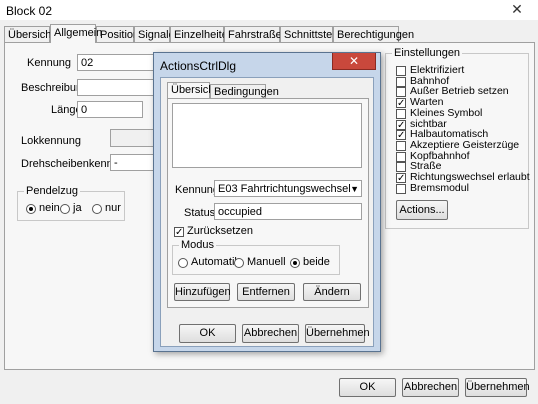 The width and height of the screenshot is (538, 404). What do you see at coordinates (51, 141) in the screenshot?
I see `lokkennung-label: Lokkennung` at bounding box center [51, 141].